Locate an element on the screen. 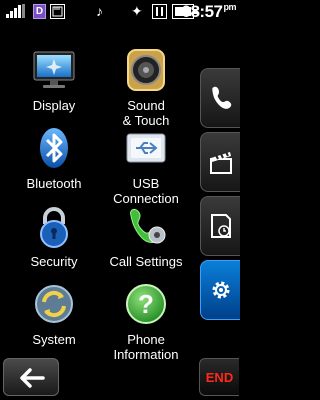 The height and width of the screenshot is (400, 320). media-card-icon is located at coordinates (57, 11).